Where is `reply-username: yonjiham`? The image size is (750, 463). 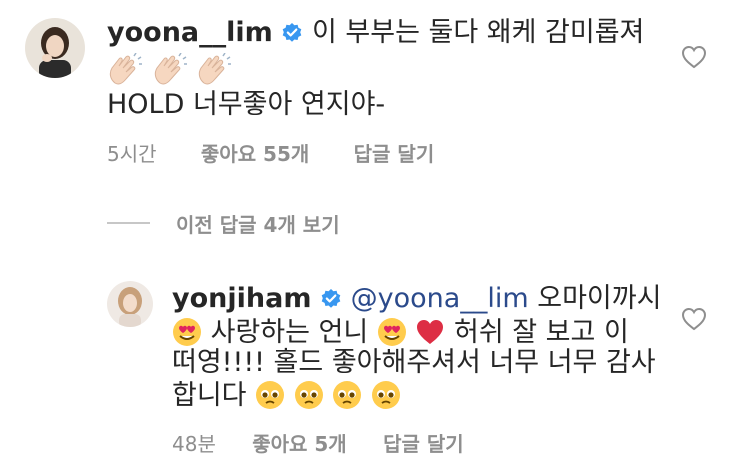 reply-username: yonjiham is located at coordinates (241, 298).